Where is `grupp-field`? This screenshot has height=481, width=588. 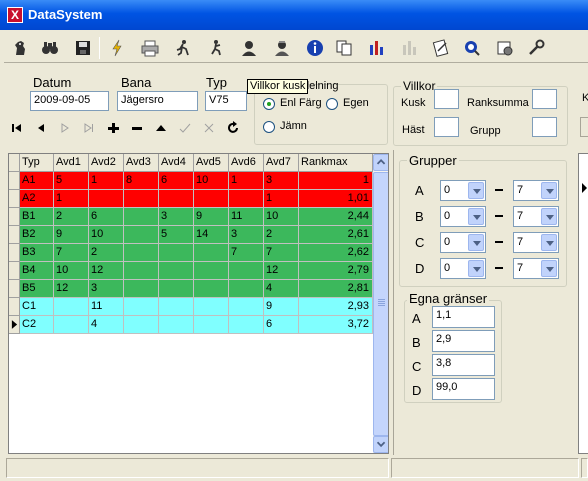 grupp-field is located at coordinates (544, 127).